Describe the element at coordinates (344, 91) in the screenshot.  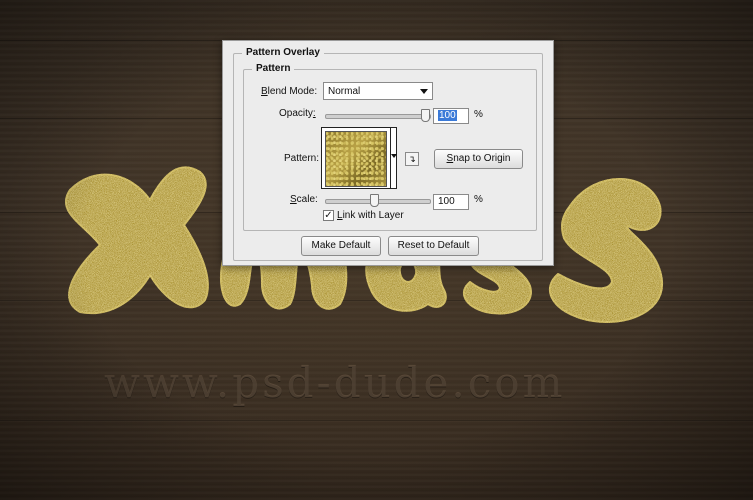
I see `blend-mode-value: Normal` at that location.